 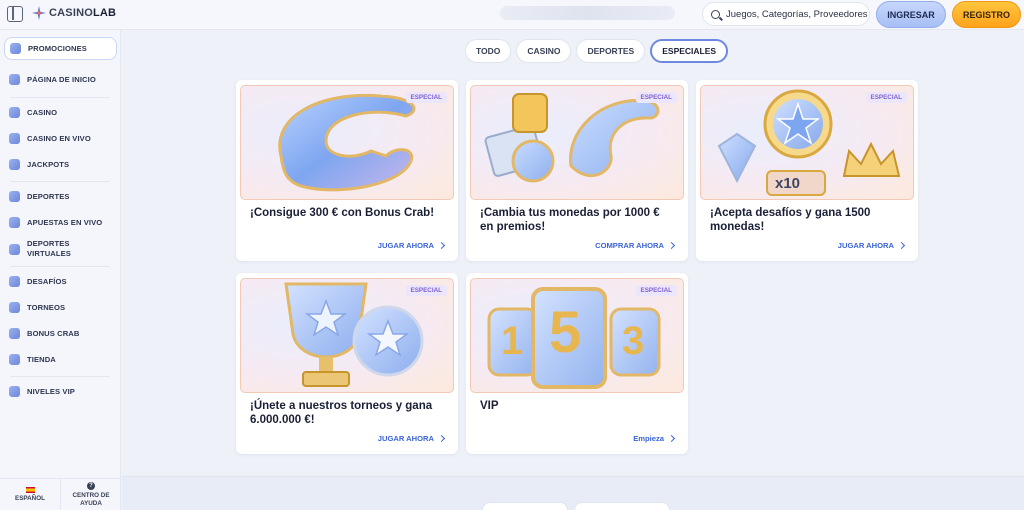 What do you see at coordinates (14, 138) in the screenshot?
I see `live-casino-icon` at bounding box center [14, 138].